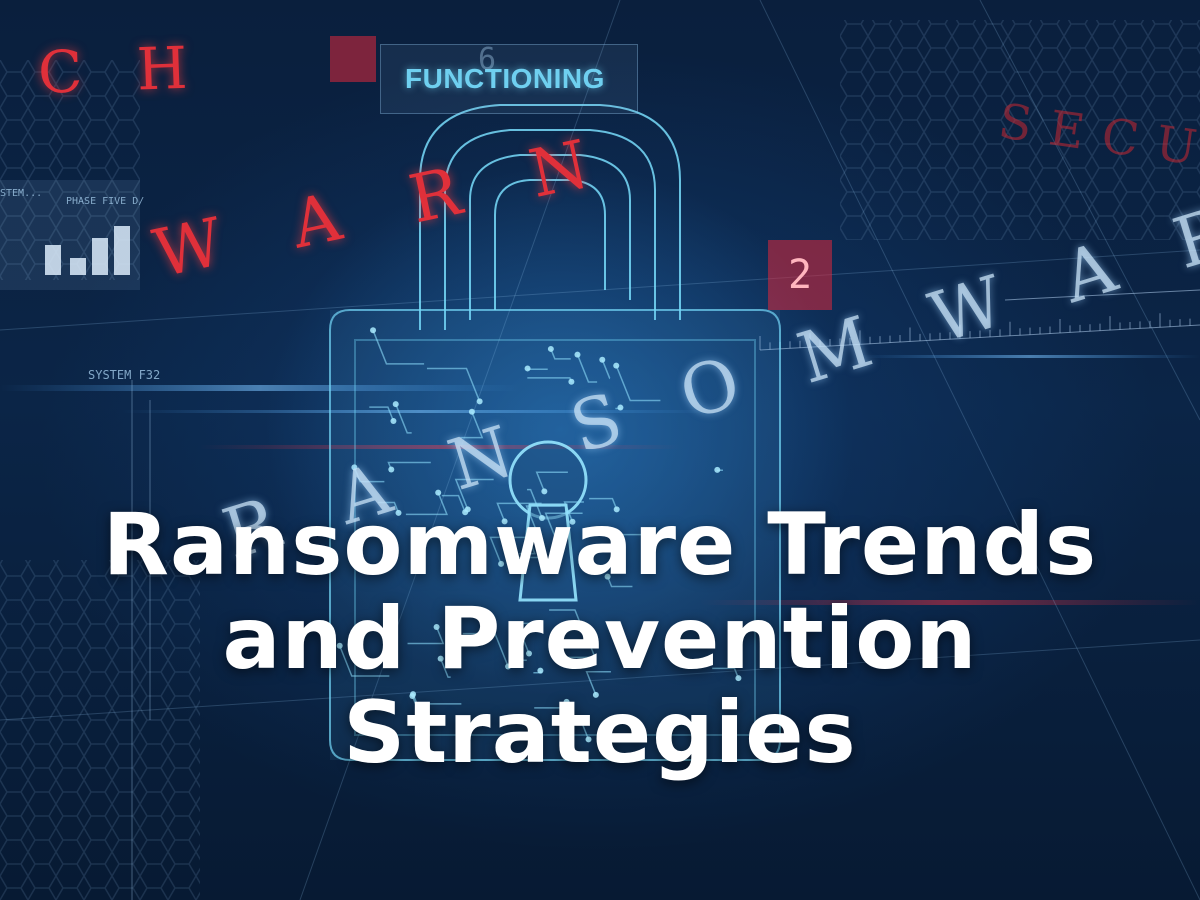 Image resolution: width=1200 pixels, height=900 pixels. I want to click on phase-label: PHASE FIVE D/, so click(105, 201).